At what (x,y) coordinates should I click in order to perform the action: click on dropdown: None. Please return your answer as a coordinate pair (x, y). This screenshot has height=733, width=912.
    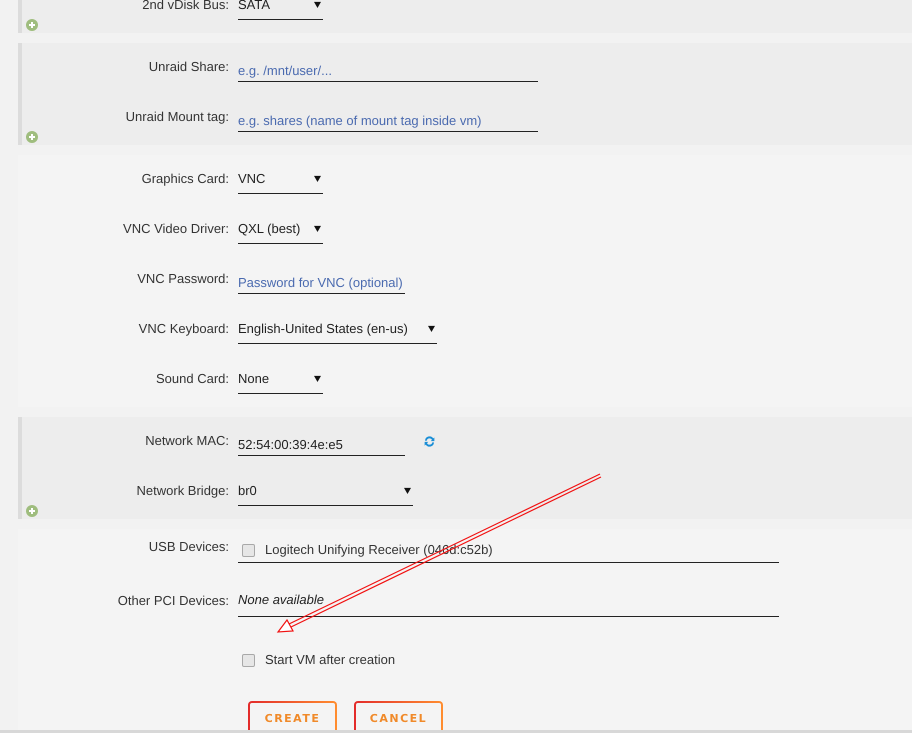
    Looking at the image, I should click on (280, 375).